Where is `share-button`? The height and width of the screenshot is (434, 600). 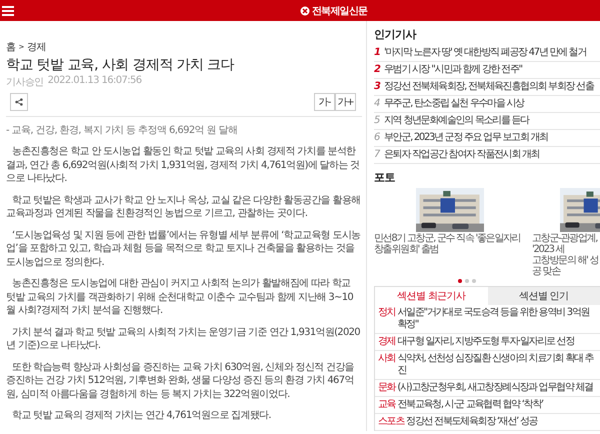 share-button is located at coordinates (19, 102).